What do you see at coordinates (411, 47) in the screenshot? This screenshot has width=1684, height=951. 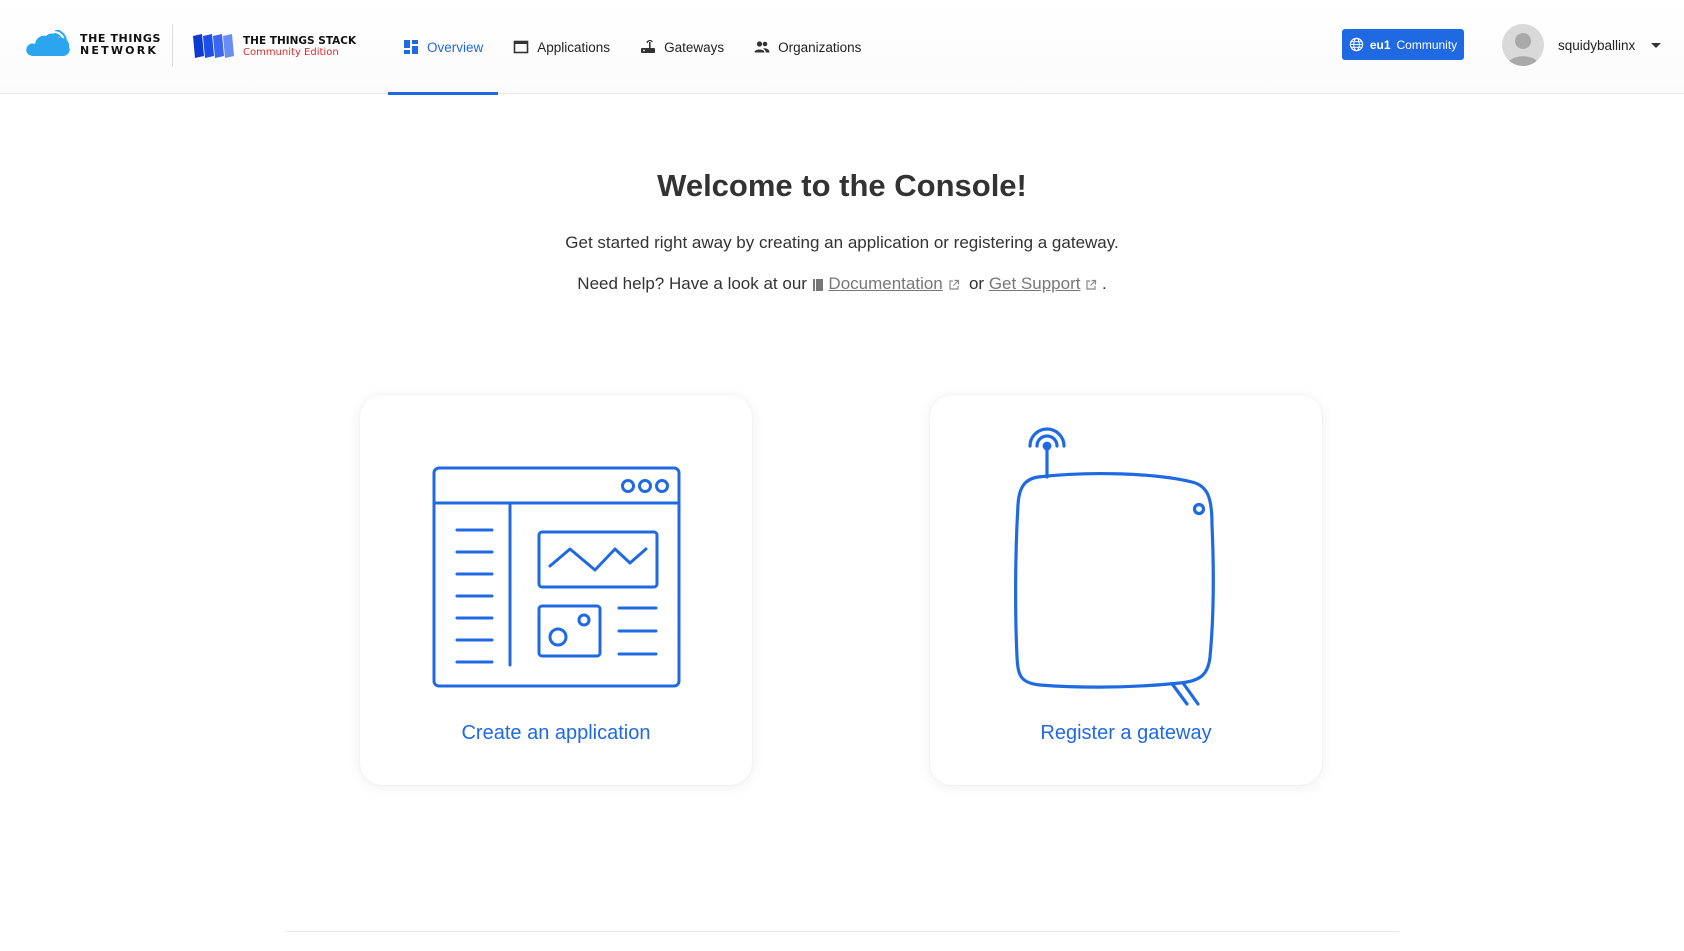 I see `dashboard-icon` at bounding box center [411, 47].